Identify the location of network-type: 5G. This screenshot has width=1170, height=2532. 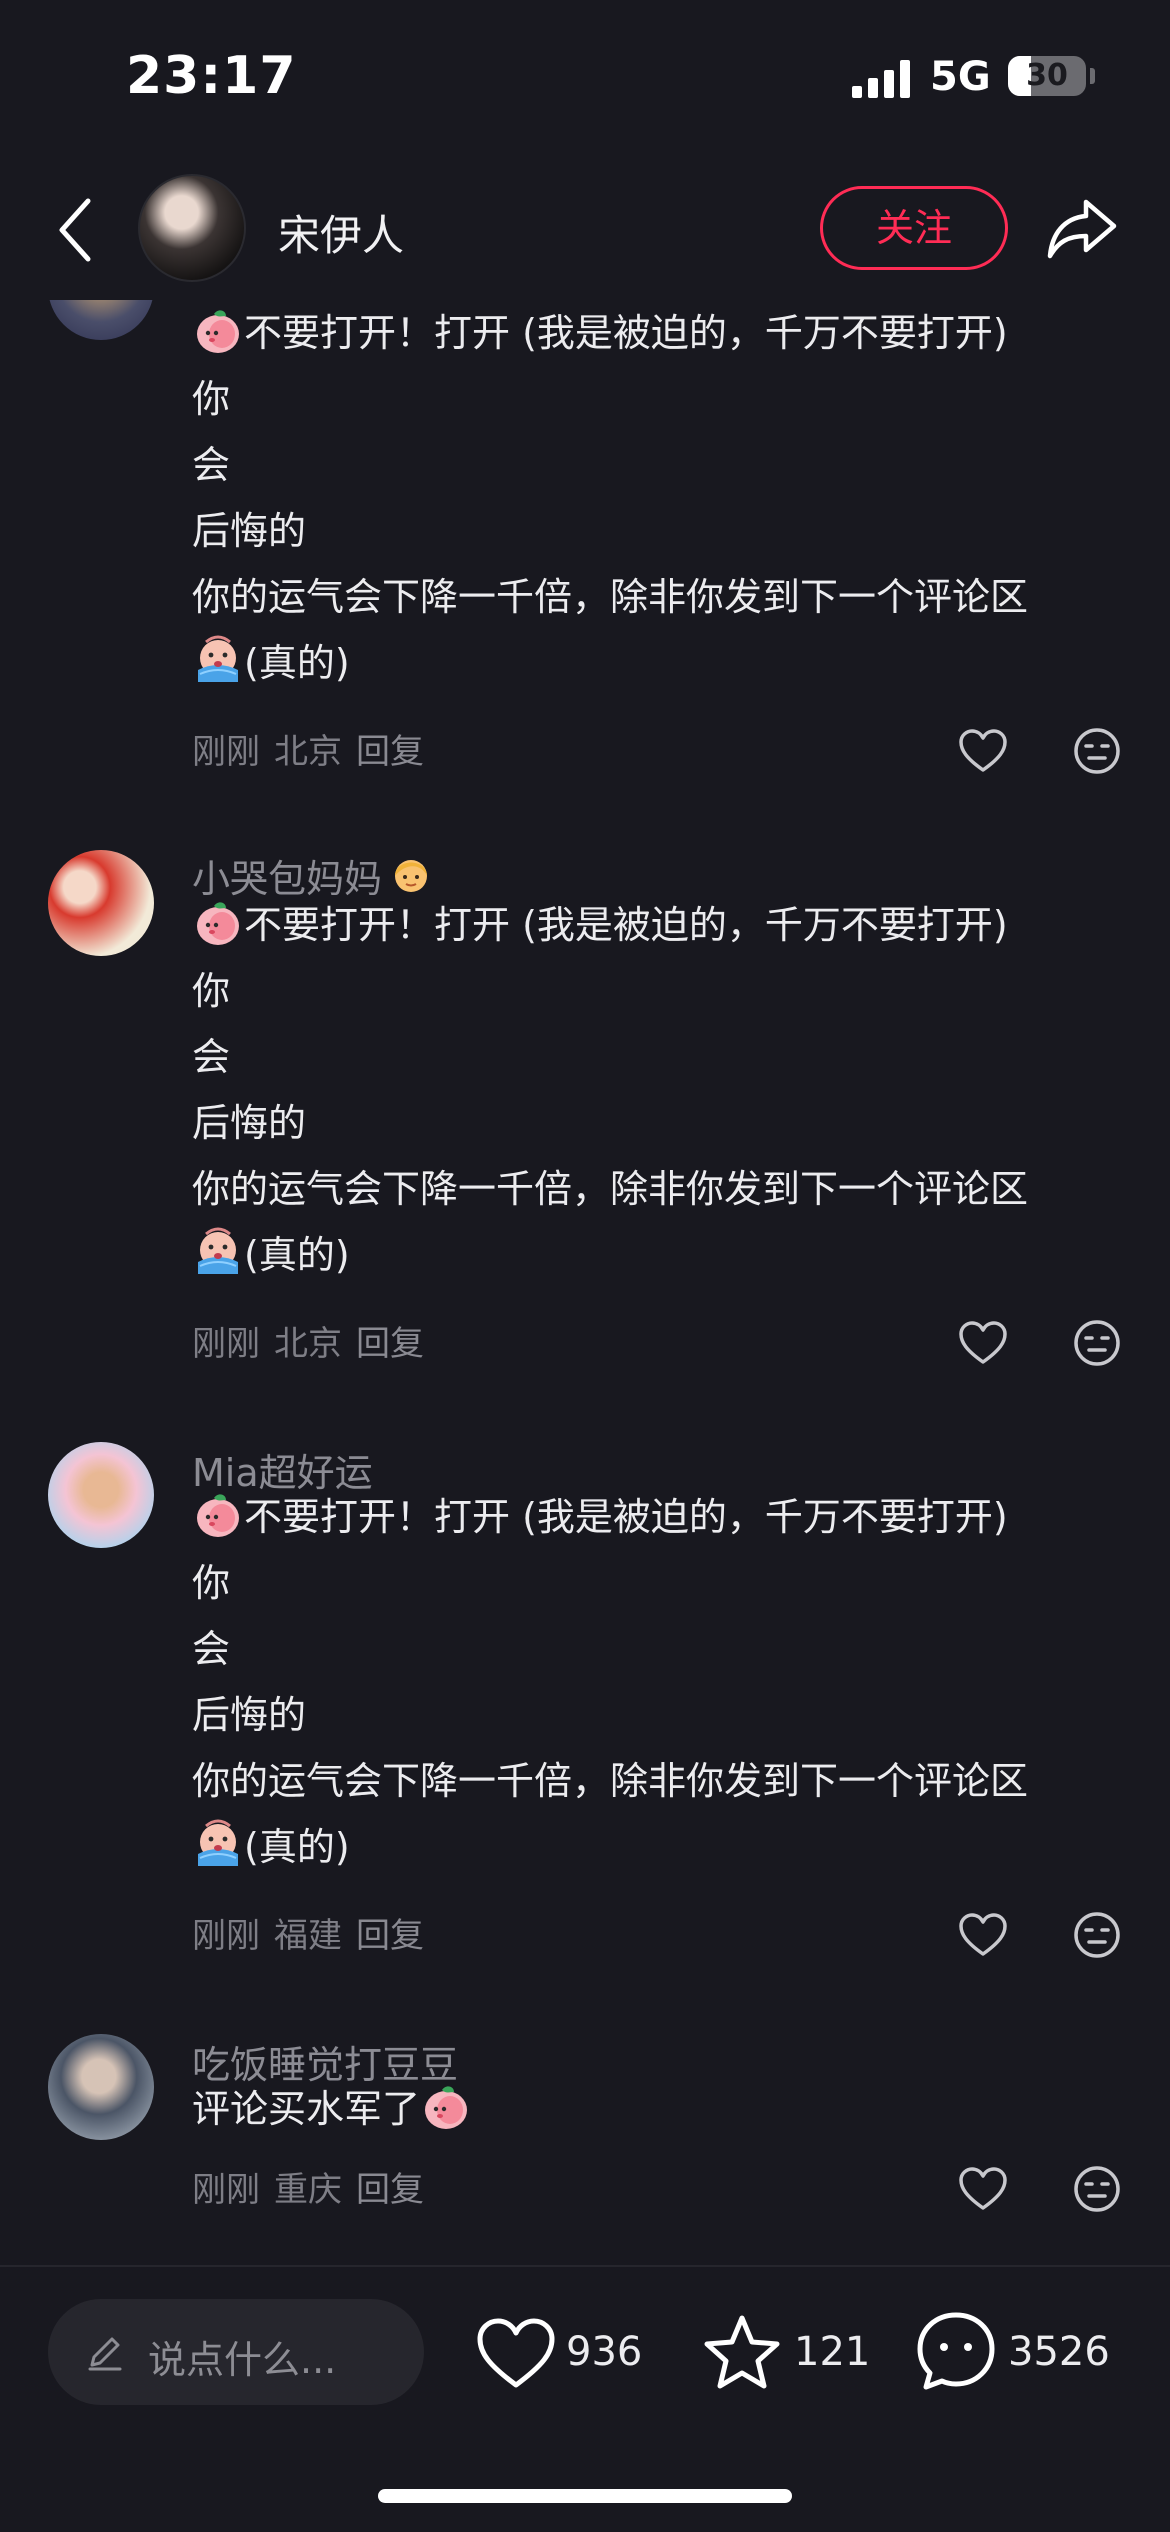
(960, 77).